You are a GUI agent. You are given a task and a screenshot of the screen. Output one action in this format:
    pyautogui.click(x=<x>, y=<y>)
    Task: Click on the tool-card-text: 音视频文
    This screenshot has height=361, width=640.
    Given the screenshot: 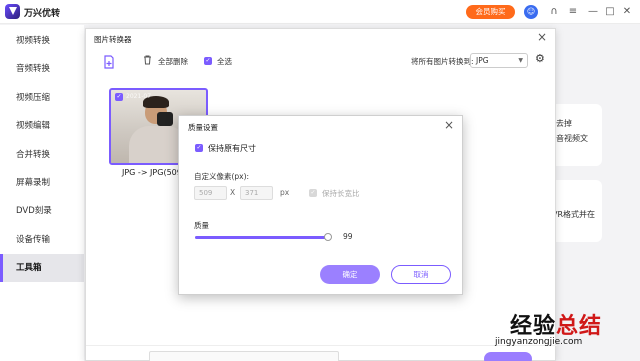 What is the action you would take?
    pyautogui.click(x=572, y=138)
    